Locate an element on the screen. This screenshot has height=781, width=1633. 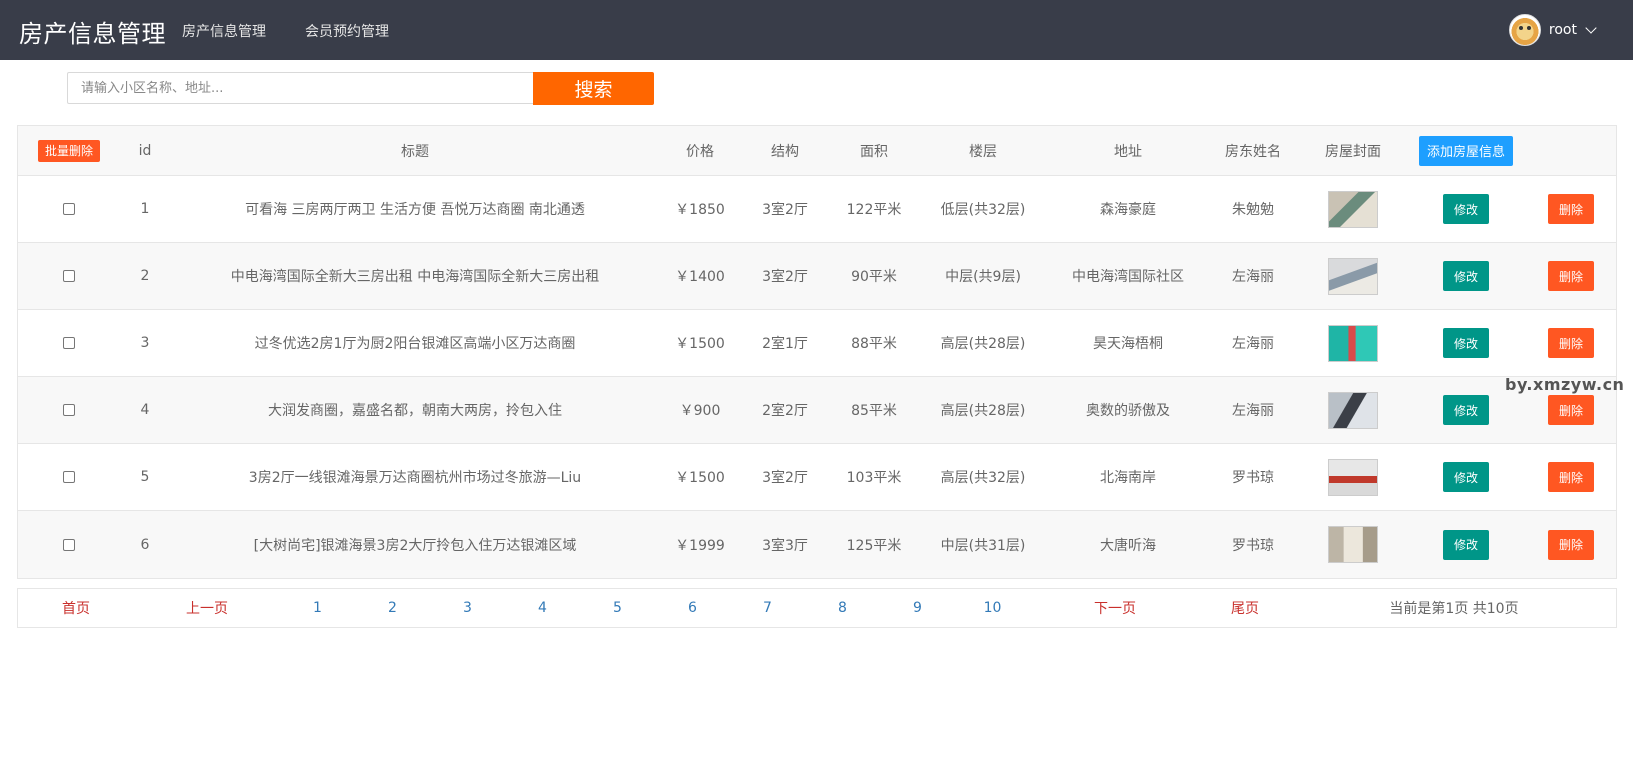
cell-floor: 中层(共9层) is located at coordinates (983, 277).